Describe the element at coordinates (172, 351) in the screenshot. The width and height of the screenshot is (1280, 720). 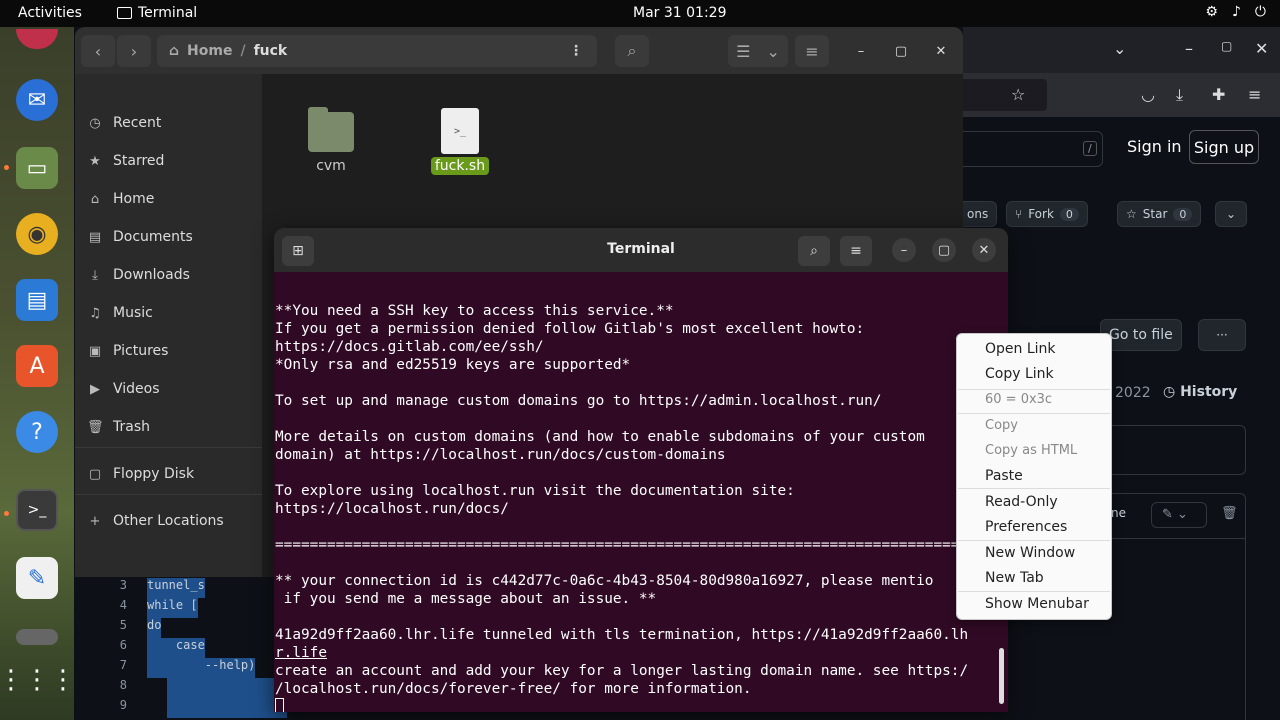
I see `sidebar-item-pictures: ▣ Pictures` at that location.